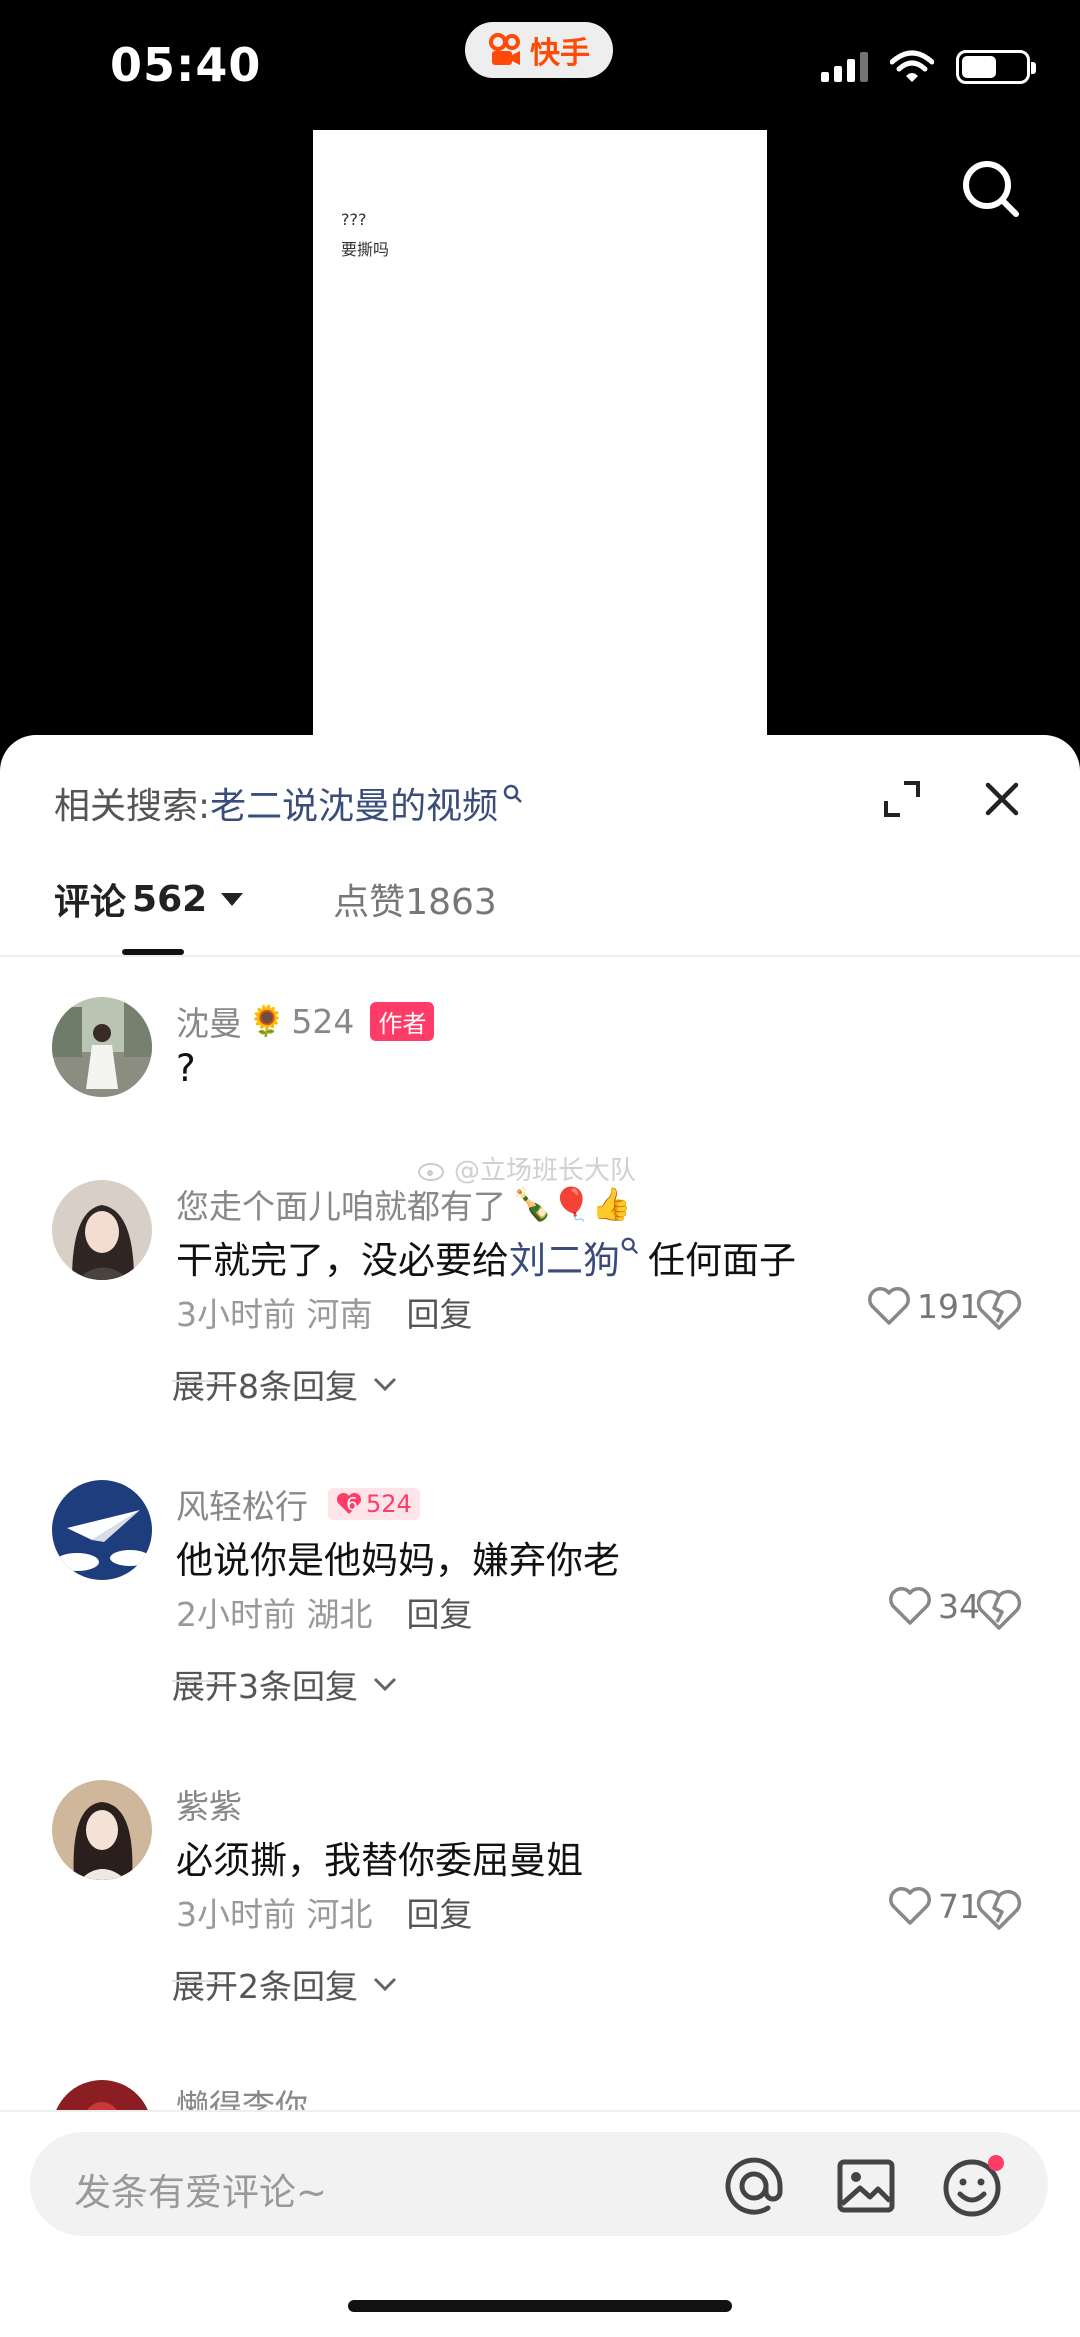 Image resolution: width=1080 pixels, height=2337 pixels. What do you see at coordinates (236, 1614) in the screenshot?
I see `comment-time: 2小时前` at bounding box center [236, 1614].